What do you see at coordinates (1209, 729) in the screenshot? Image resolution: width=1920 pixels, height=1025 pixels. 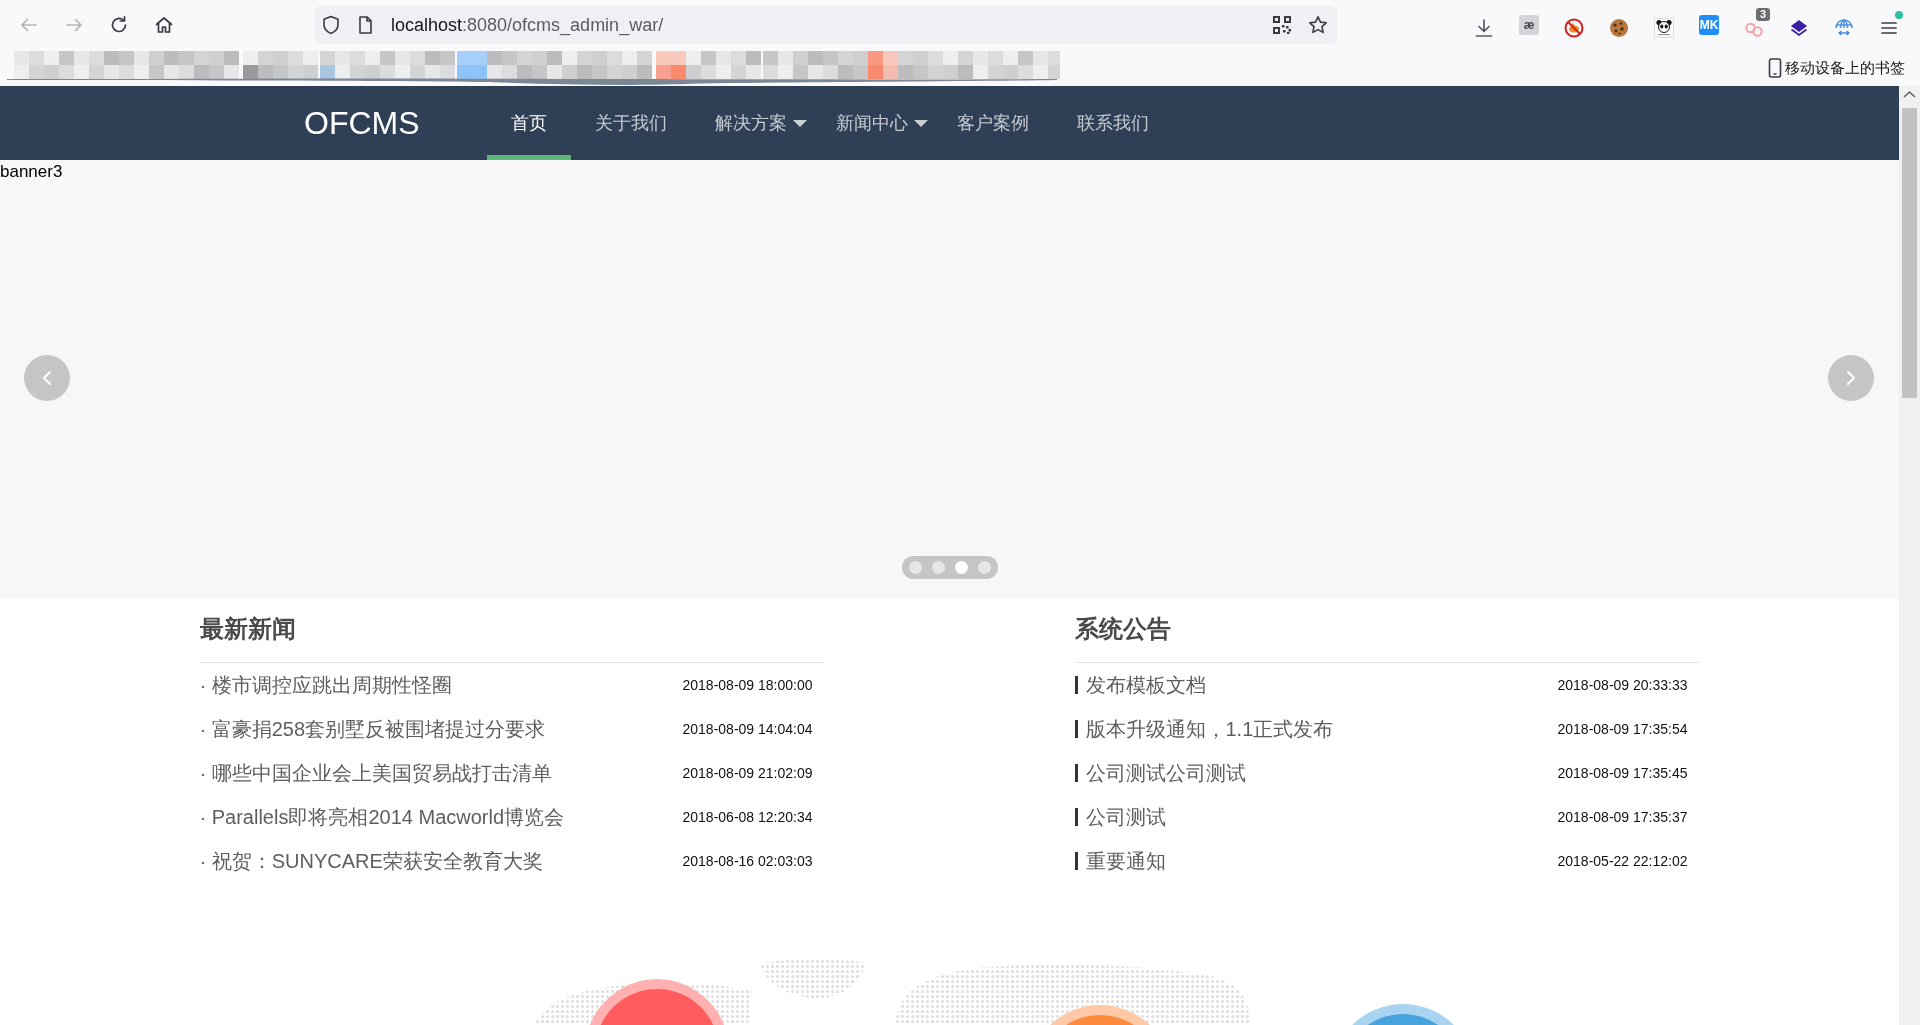 I see `notice-link: 版本升级通知，1.1正式发布` at bounding box center [1209, 729].